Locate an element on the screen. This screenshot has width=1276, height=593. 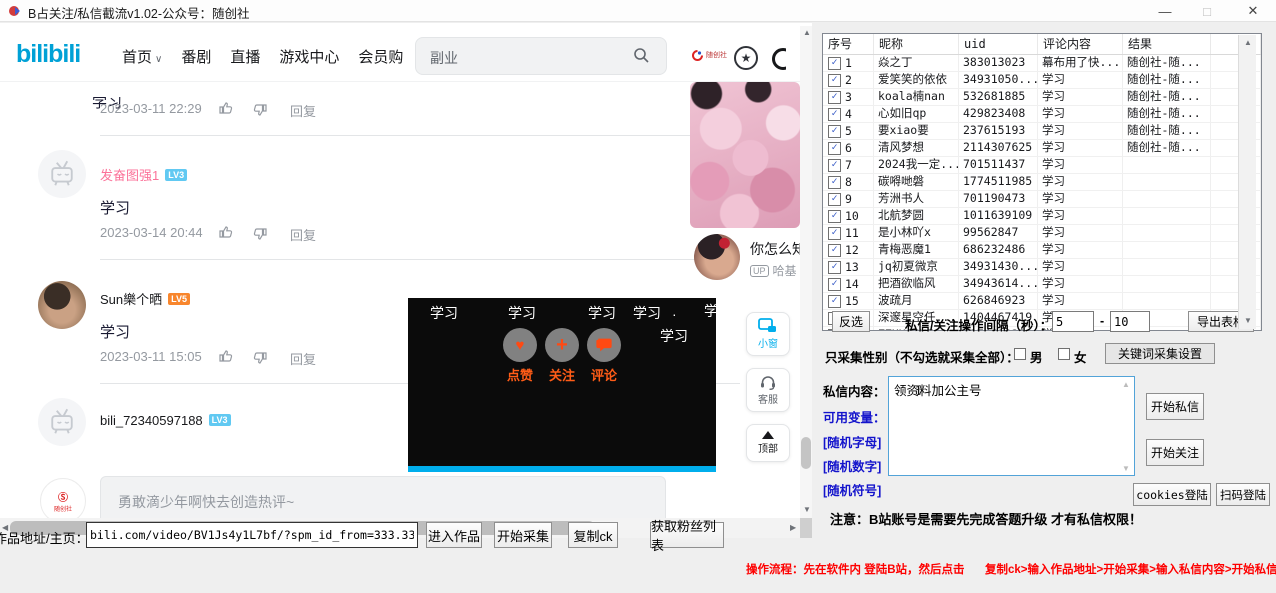
row-result is located at coordinates (1167, 165).